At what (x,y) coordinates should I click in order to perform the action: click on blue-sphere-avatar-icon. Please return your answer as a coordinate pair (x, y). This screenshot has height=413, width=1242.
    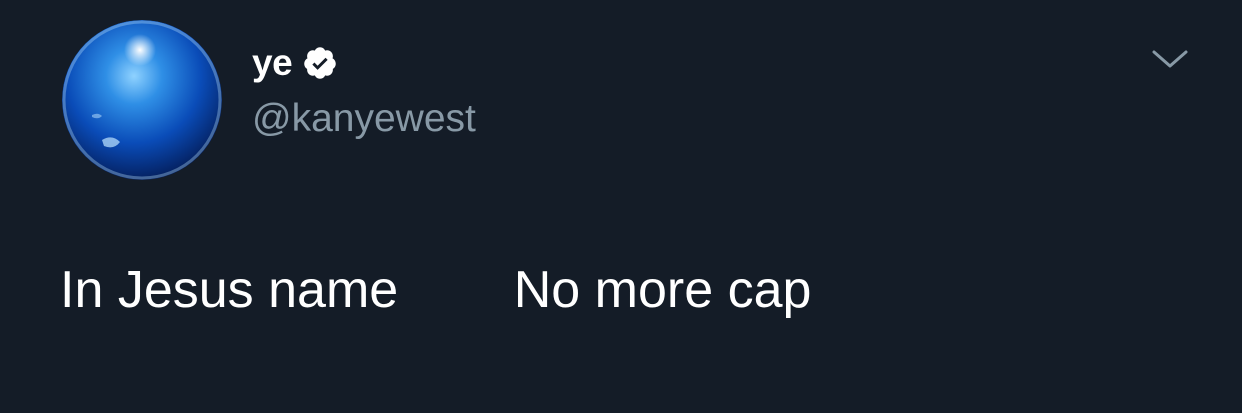
    Looking at the image, I should click on (142, 100).